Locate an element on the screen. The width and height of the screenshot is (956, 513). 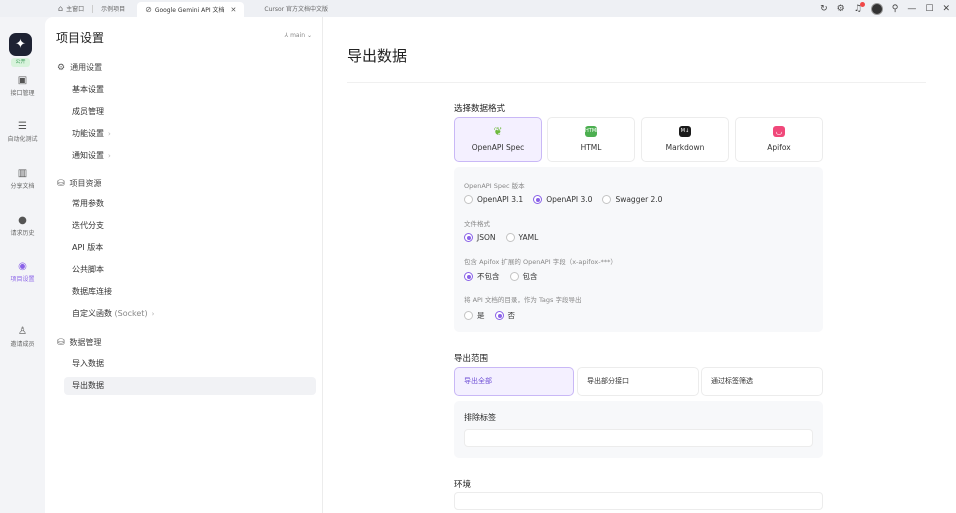
radio-label: 不包含 is located at coordinates (488, 276).